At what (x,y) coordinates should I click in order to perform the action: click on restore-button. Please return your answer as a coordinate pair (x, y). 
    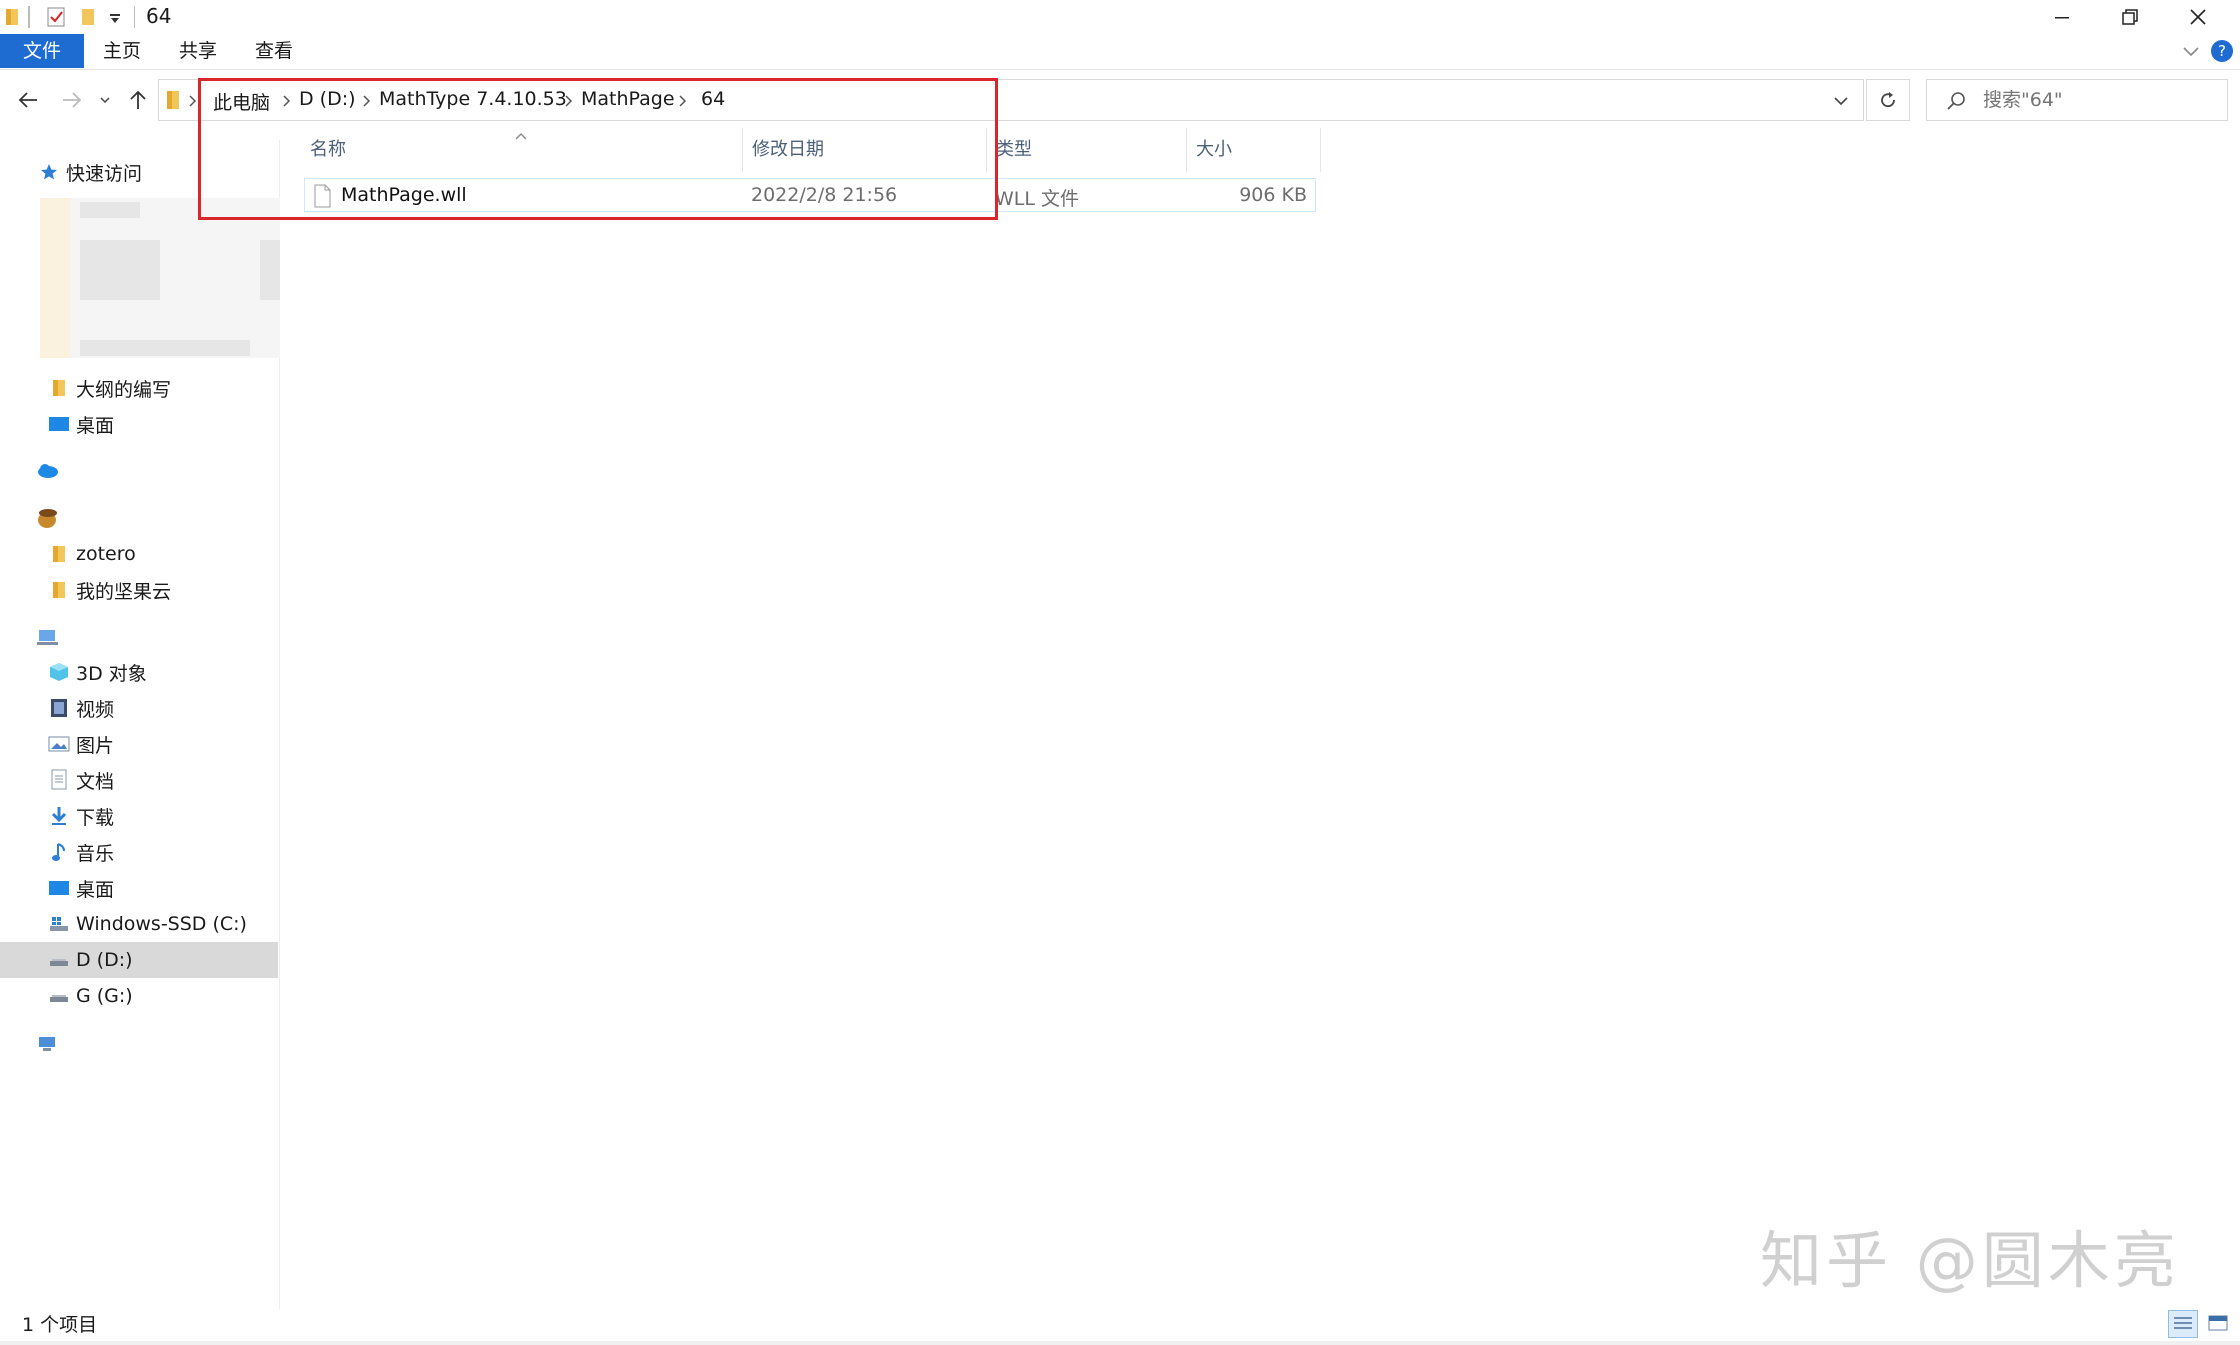
    Looking at the image, I should click on (2130, 17).